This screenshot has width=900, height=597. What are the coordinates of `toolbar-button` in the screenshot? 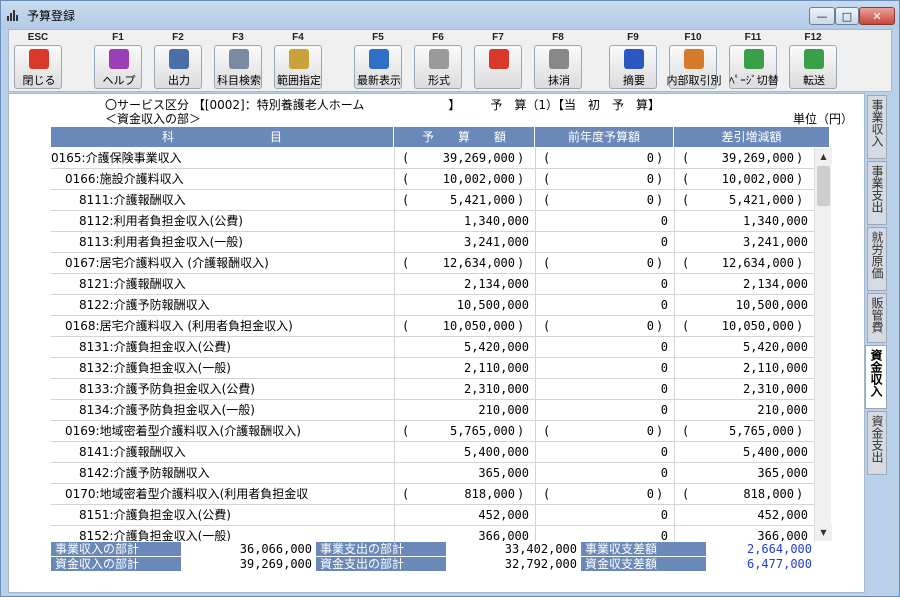 It's located at (498, 67).